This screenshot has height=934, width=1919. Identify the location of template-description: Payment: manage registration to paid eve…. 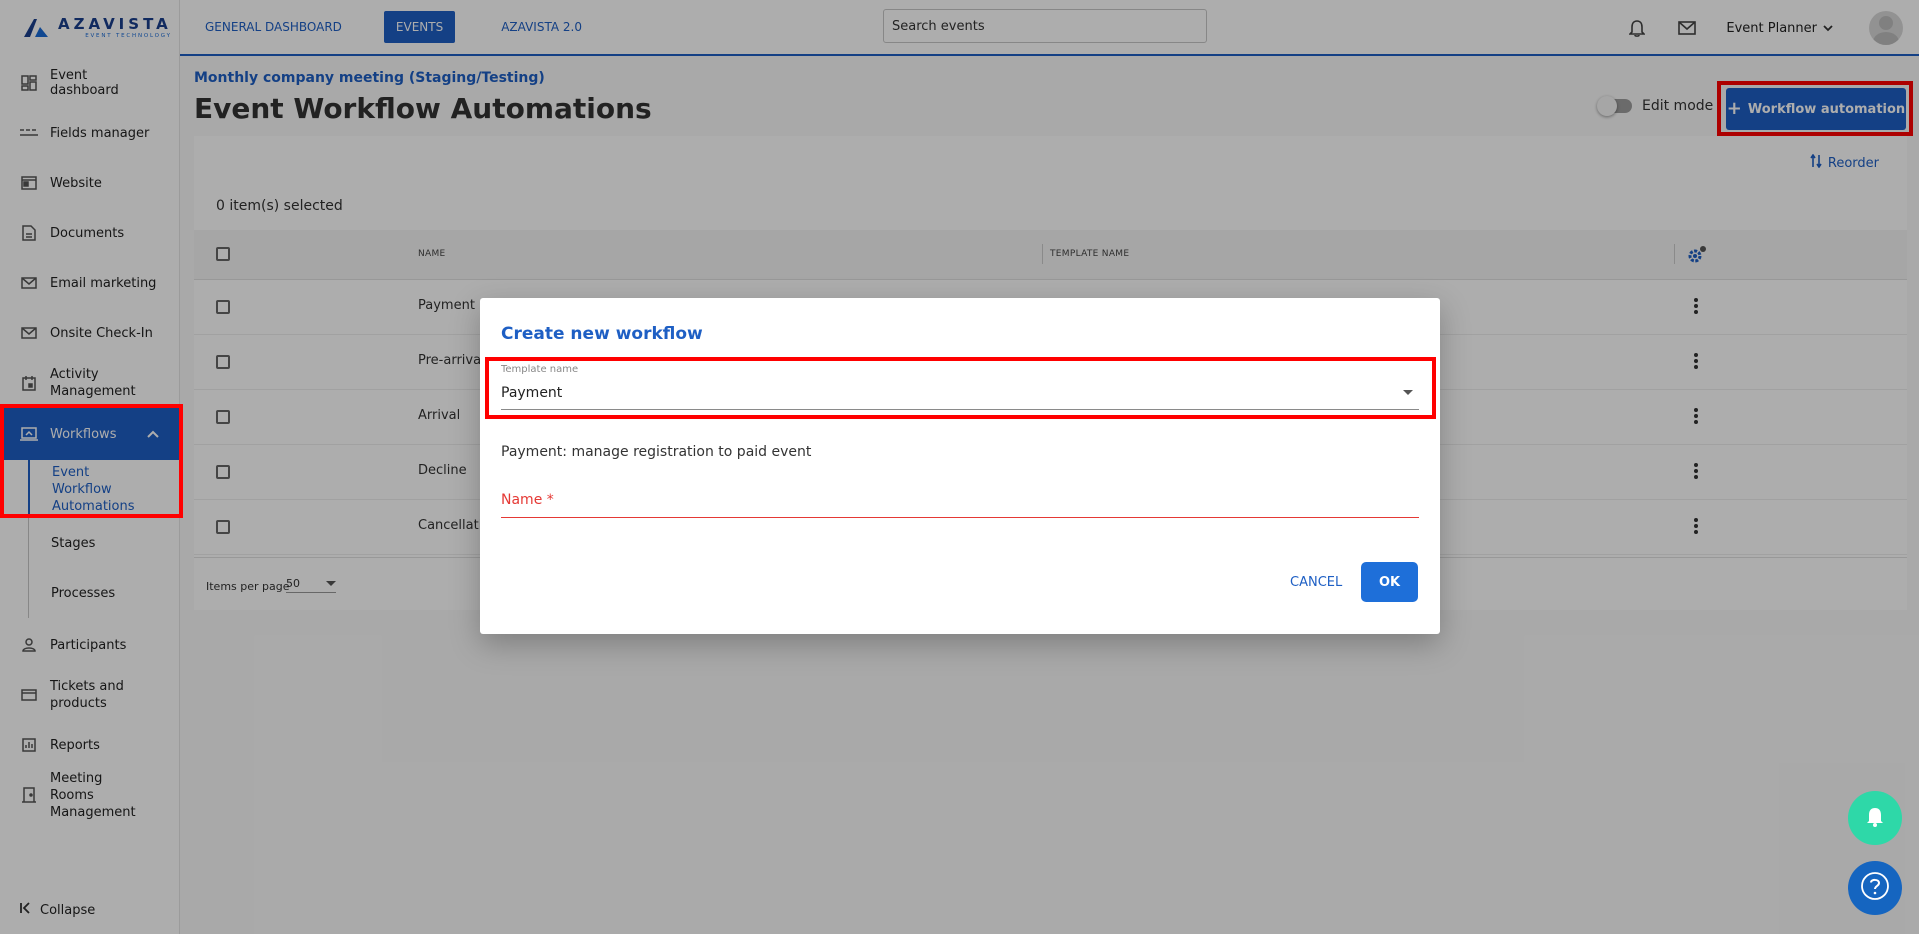
(656, 452).